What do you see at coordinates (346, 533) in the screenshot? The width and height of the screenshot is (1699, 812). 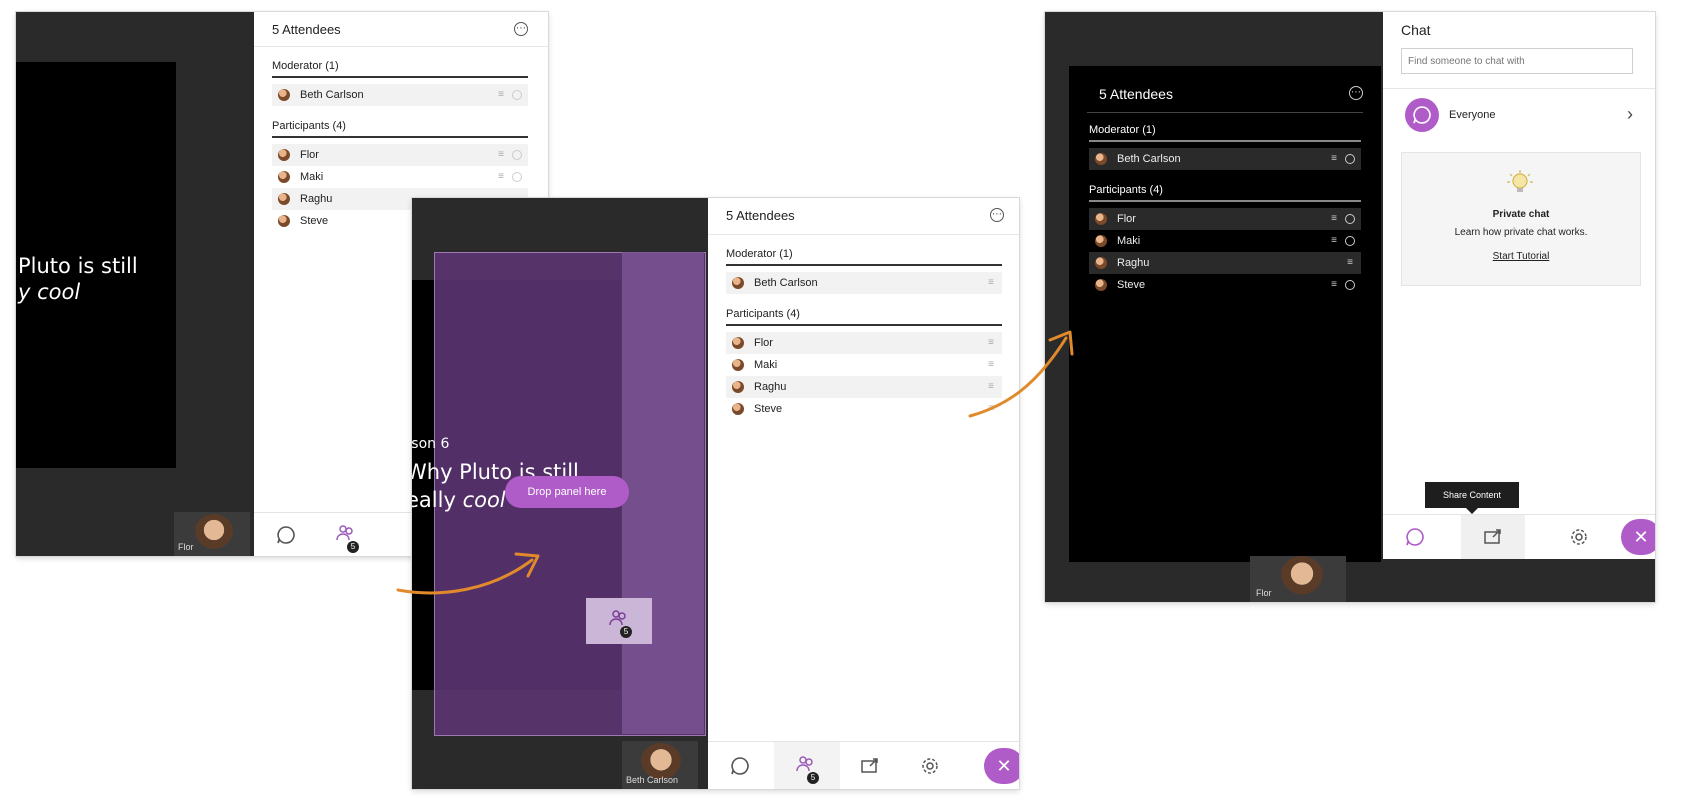 I see `attendees-icon` at bounding box center [346, 533].